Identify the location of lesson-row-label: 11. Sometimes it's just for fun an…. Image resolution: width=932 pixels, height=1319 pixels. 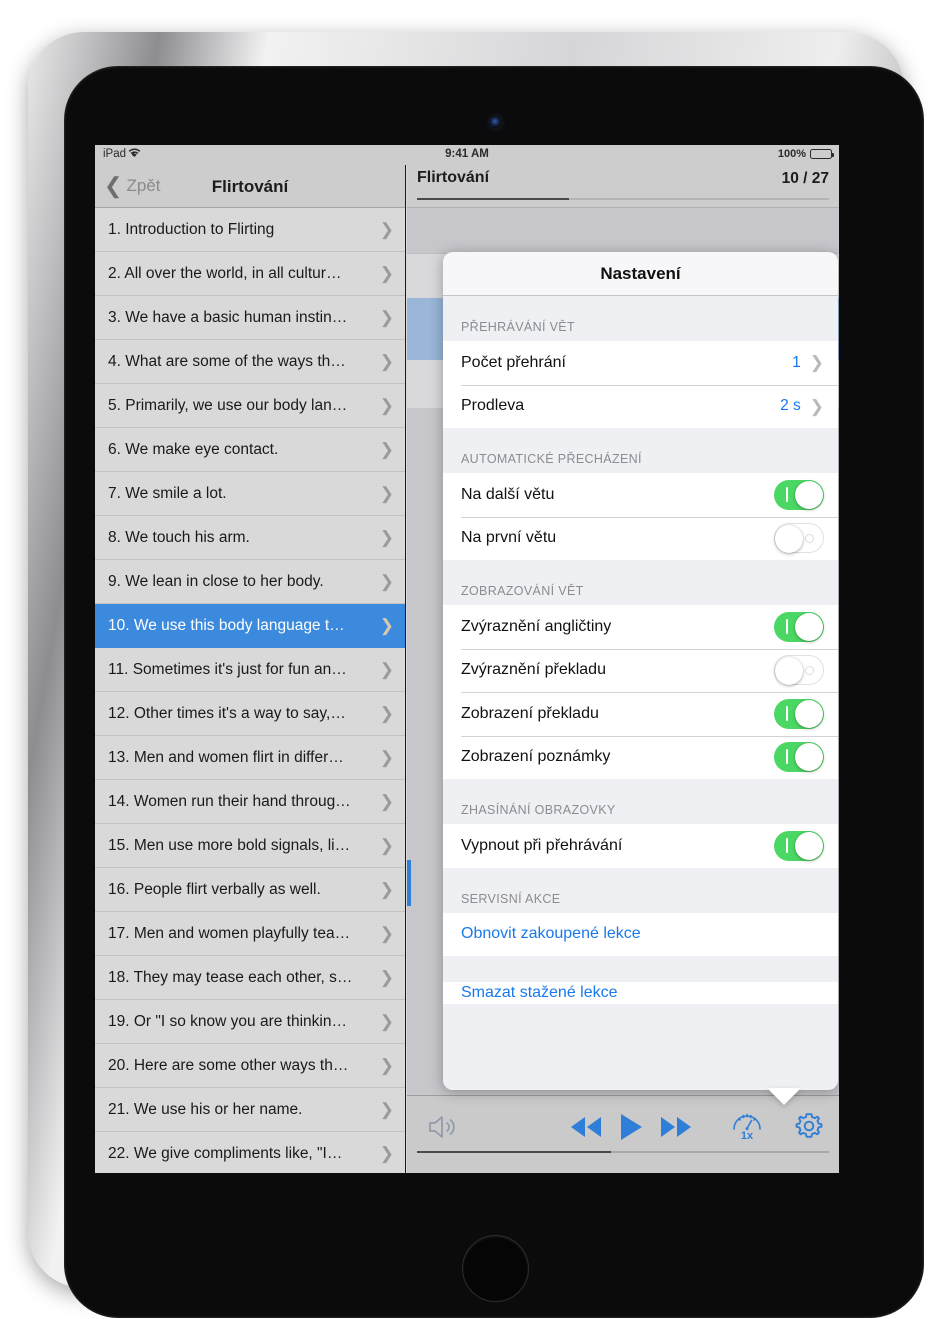
(227, 669).